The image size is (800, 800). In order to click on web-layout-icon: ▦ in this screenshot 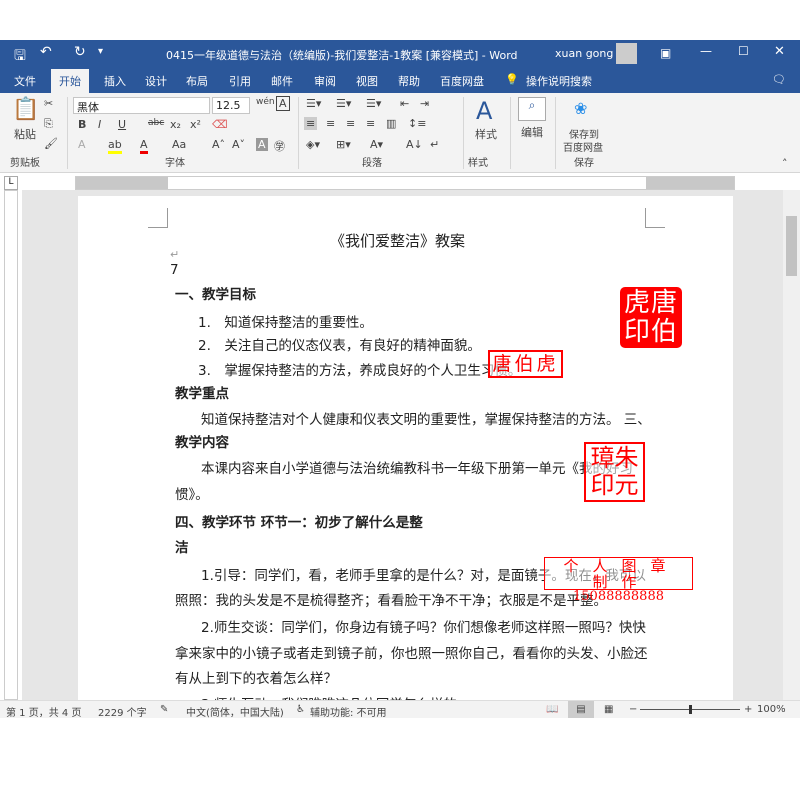, I will do `click(608, 709)`.